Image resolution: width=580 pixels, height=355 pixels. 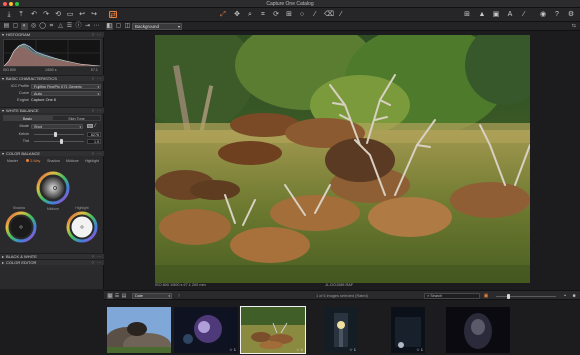 I want to click on thumb-bear-rock, so click(x=139, y=330).